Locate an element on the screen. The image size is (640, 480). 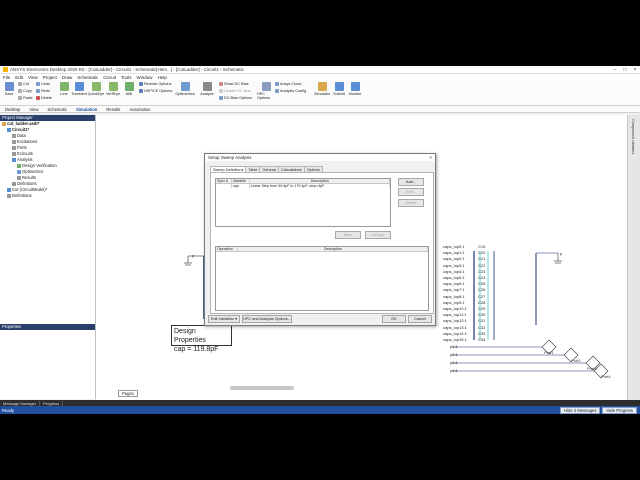
unsync-button: UnSync is located at coordinates (378, 235).